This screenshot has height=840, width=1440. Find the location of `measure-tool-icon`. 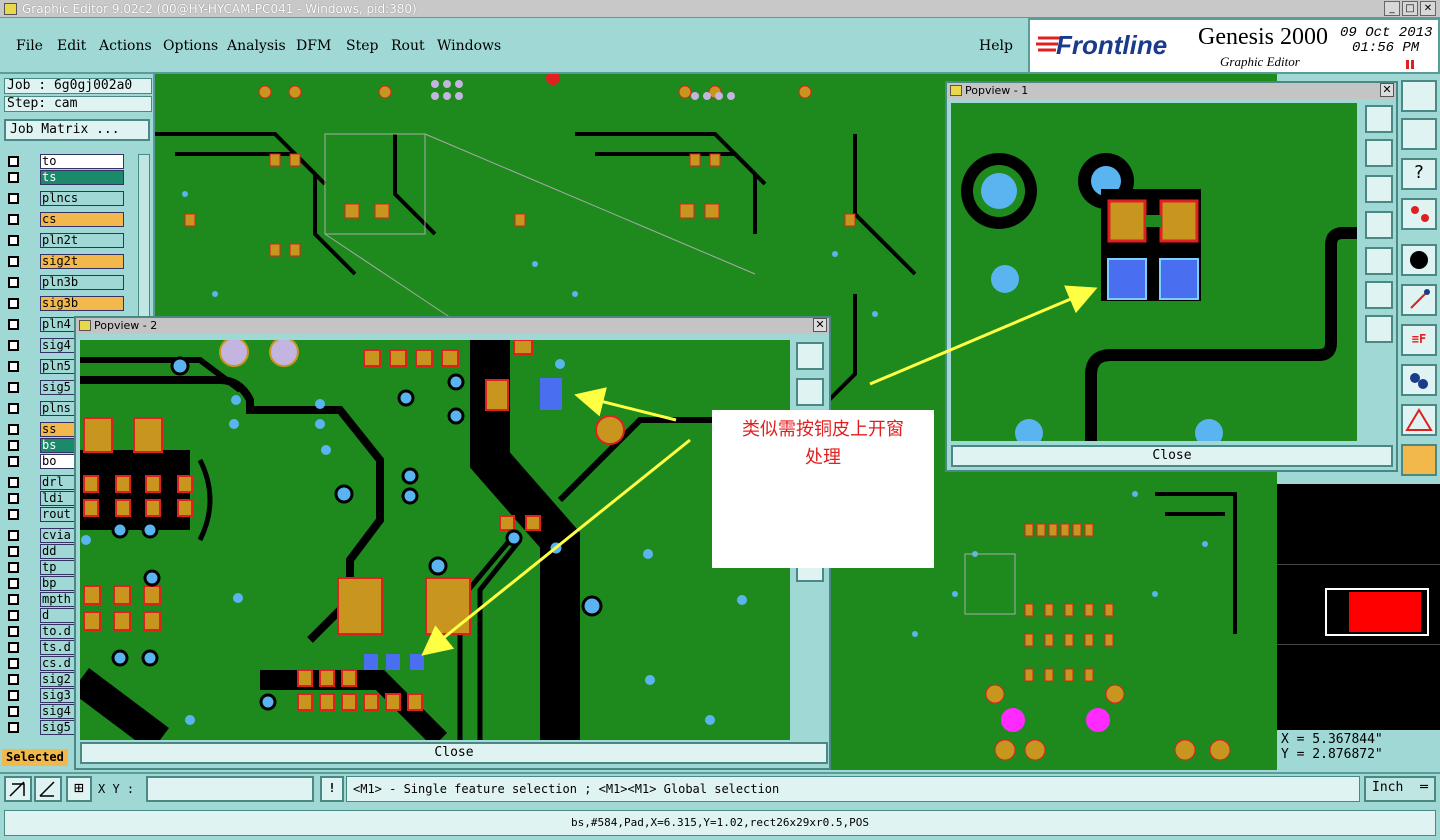

measure-tool-icon is located at coordinates (1419, 214).